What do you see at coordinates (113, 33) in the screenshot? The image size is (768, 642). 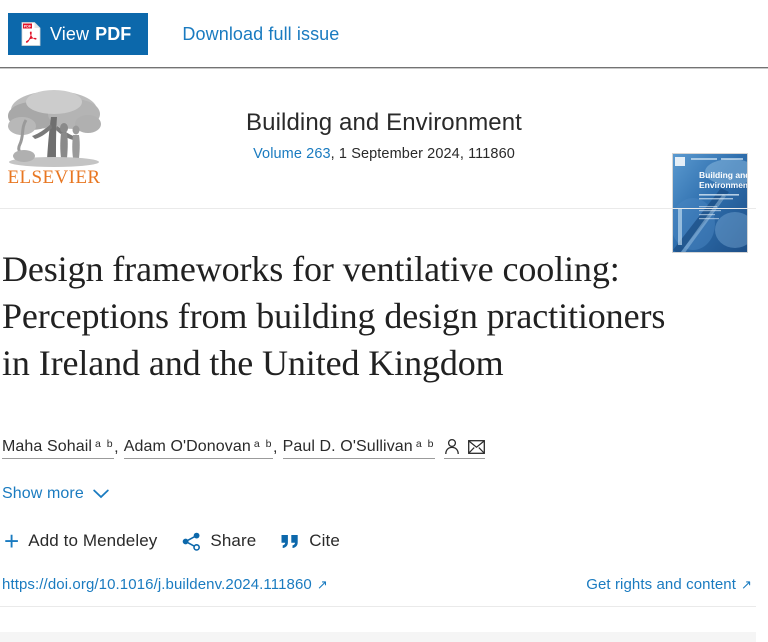 I see `view-pdf-label-pdf: PDF` at bounding box center [113, 33].